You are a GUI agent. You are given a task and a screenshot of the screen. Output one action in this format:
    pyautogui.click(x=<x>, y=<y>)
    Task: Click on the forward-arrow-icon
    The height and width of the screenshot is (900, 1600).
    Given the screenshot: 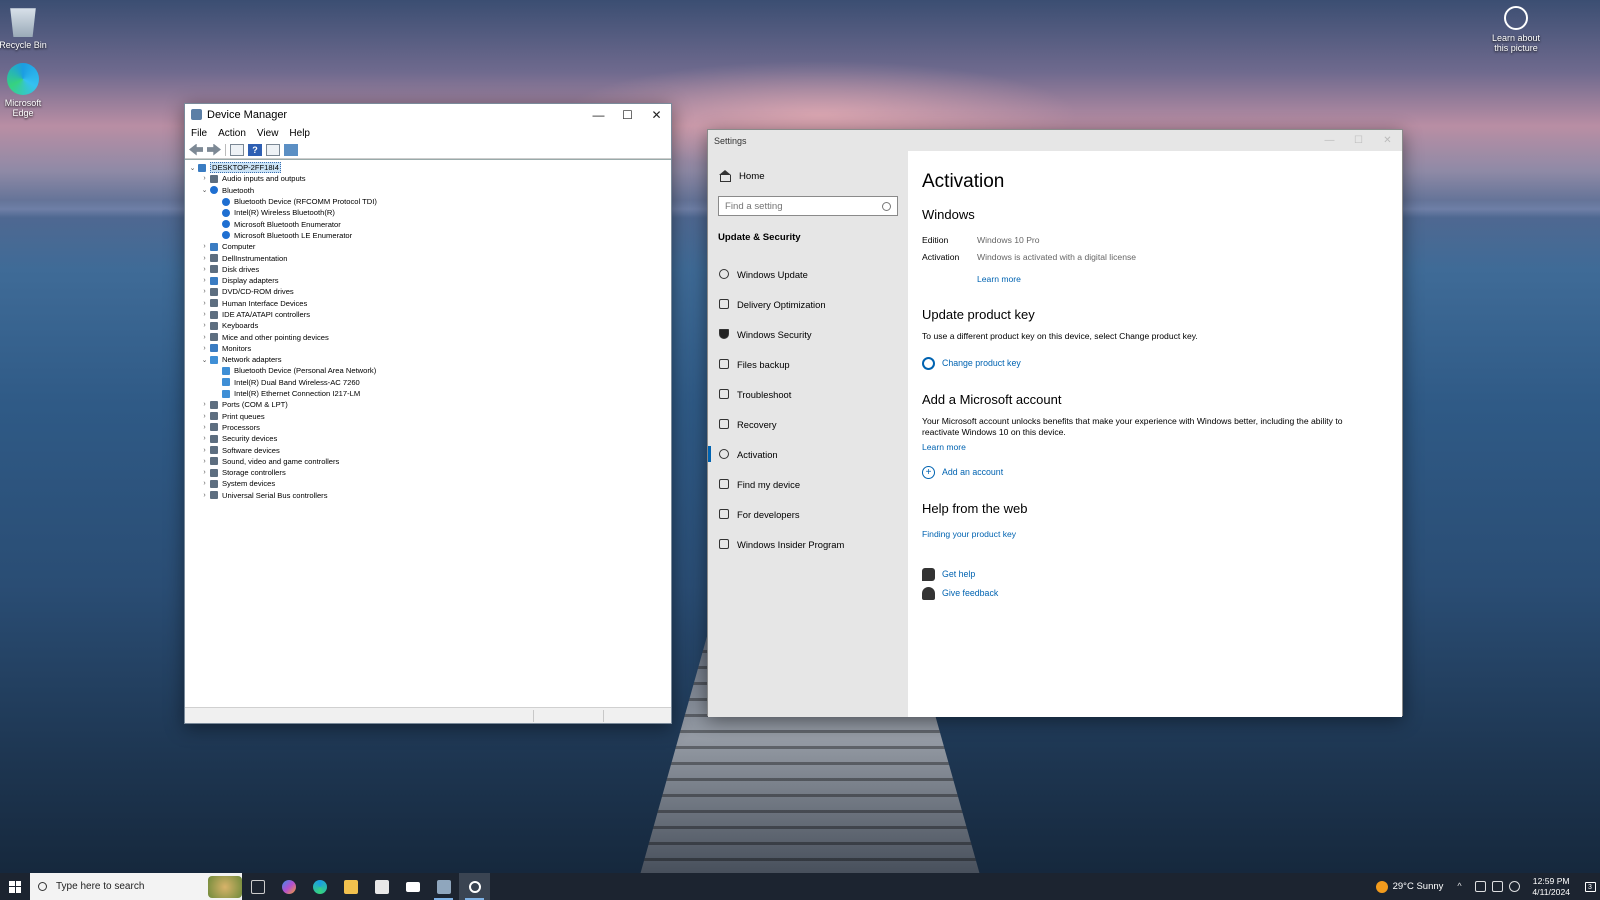 What is the action you would take?
    pyautogui.click(x=214, y=149)
    